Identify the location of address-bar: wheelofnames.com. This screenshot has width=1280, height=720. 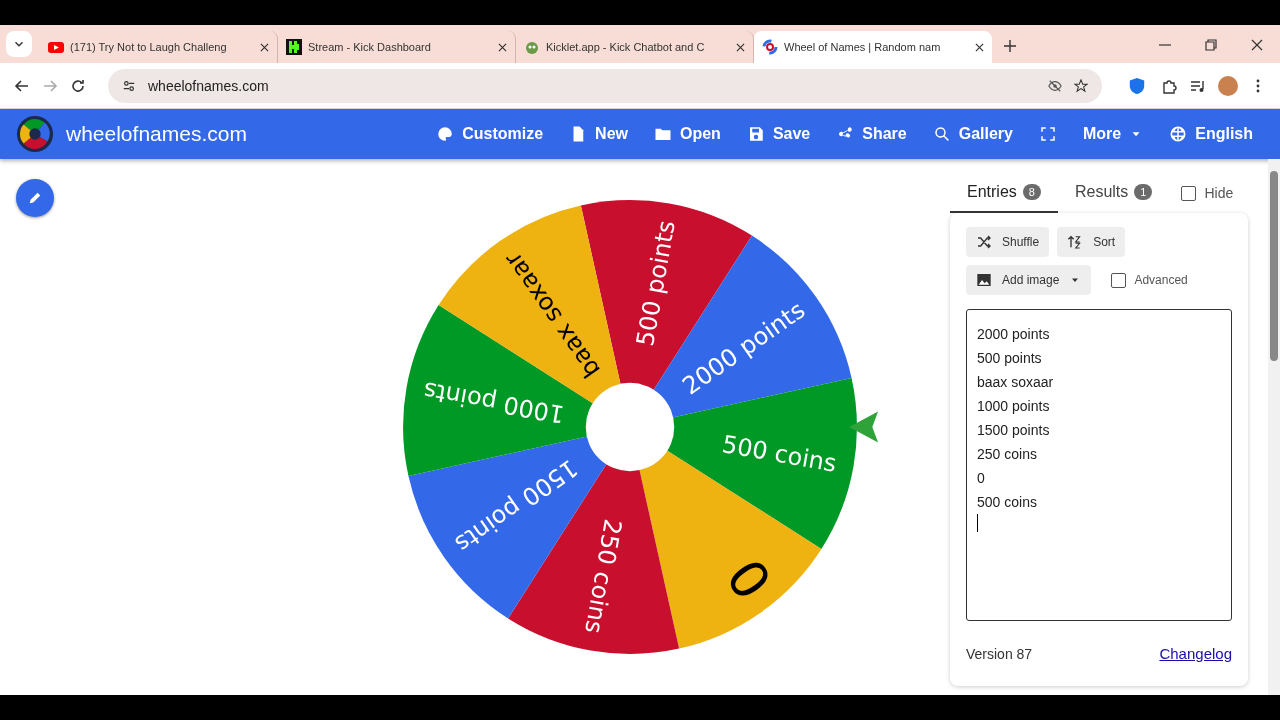
(605, 85).